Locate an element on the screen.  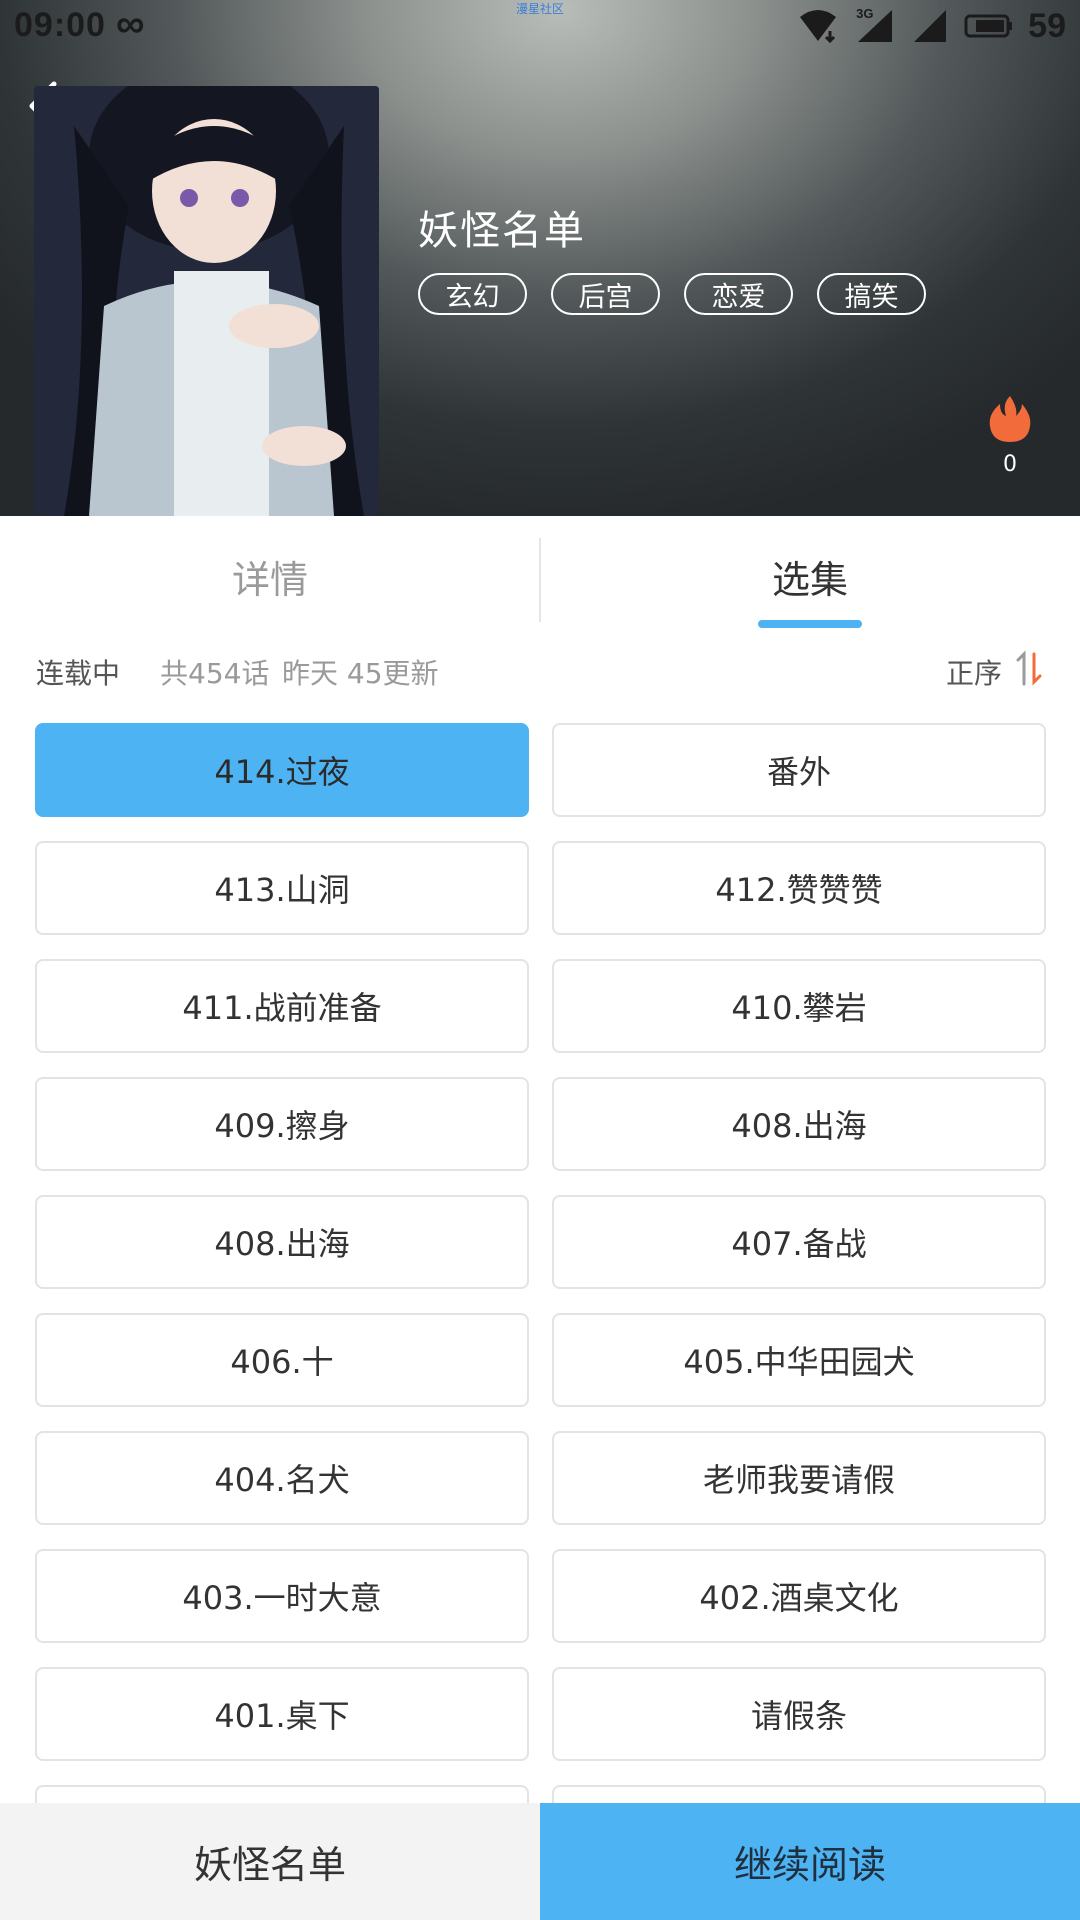
bottom-bar: 妖怪名单 继续阅读 is located at coordinates (540, 1861).